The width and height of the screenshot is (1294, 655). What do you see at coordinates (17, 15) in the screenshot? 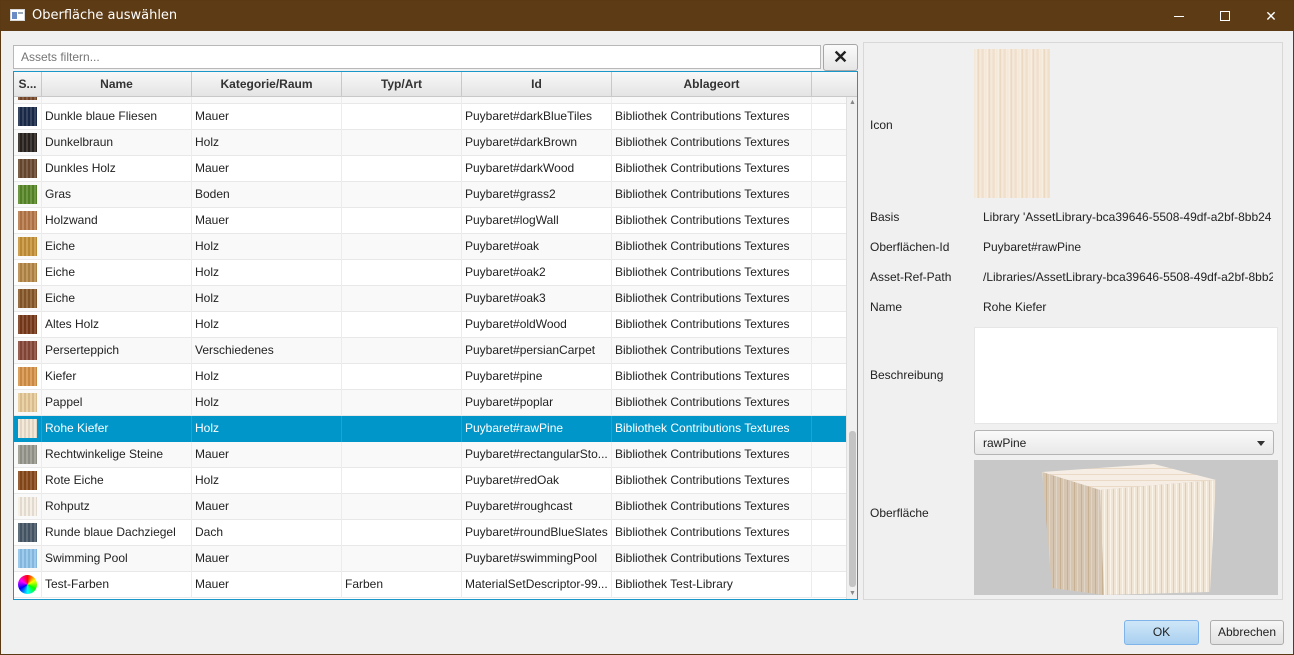
I see `app-icon` at bounding box center [17, 15].